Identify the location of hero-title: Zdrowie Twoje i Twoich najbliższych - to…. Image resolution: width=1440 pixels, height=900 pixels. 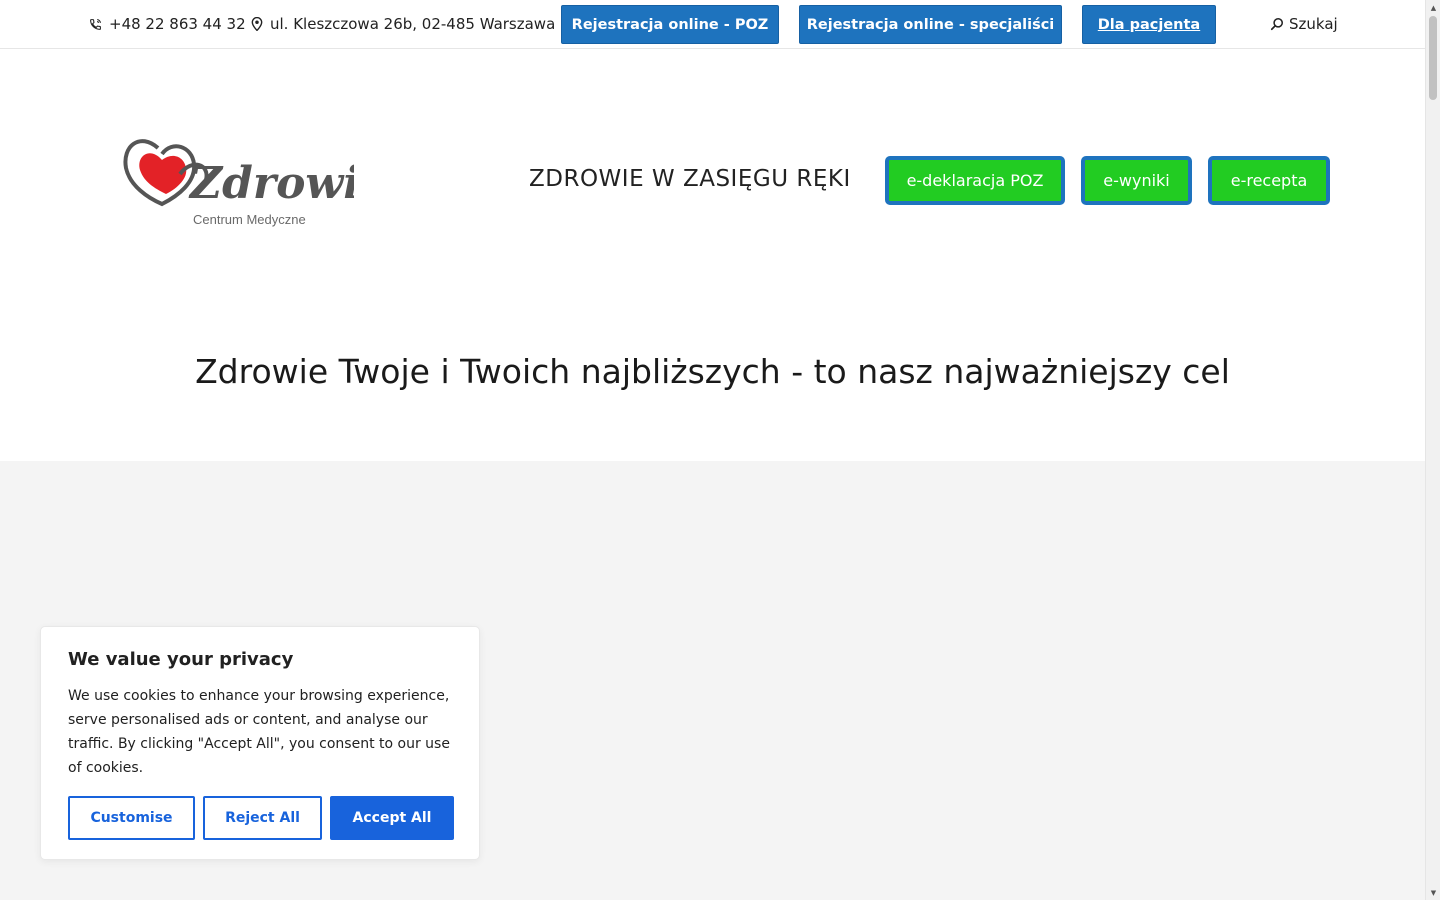
(712, 371).